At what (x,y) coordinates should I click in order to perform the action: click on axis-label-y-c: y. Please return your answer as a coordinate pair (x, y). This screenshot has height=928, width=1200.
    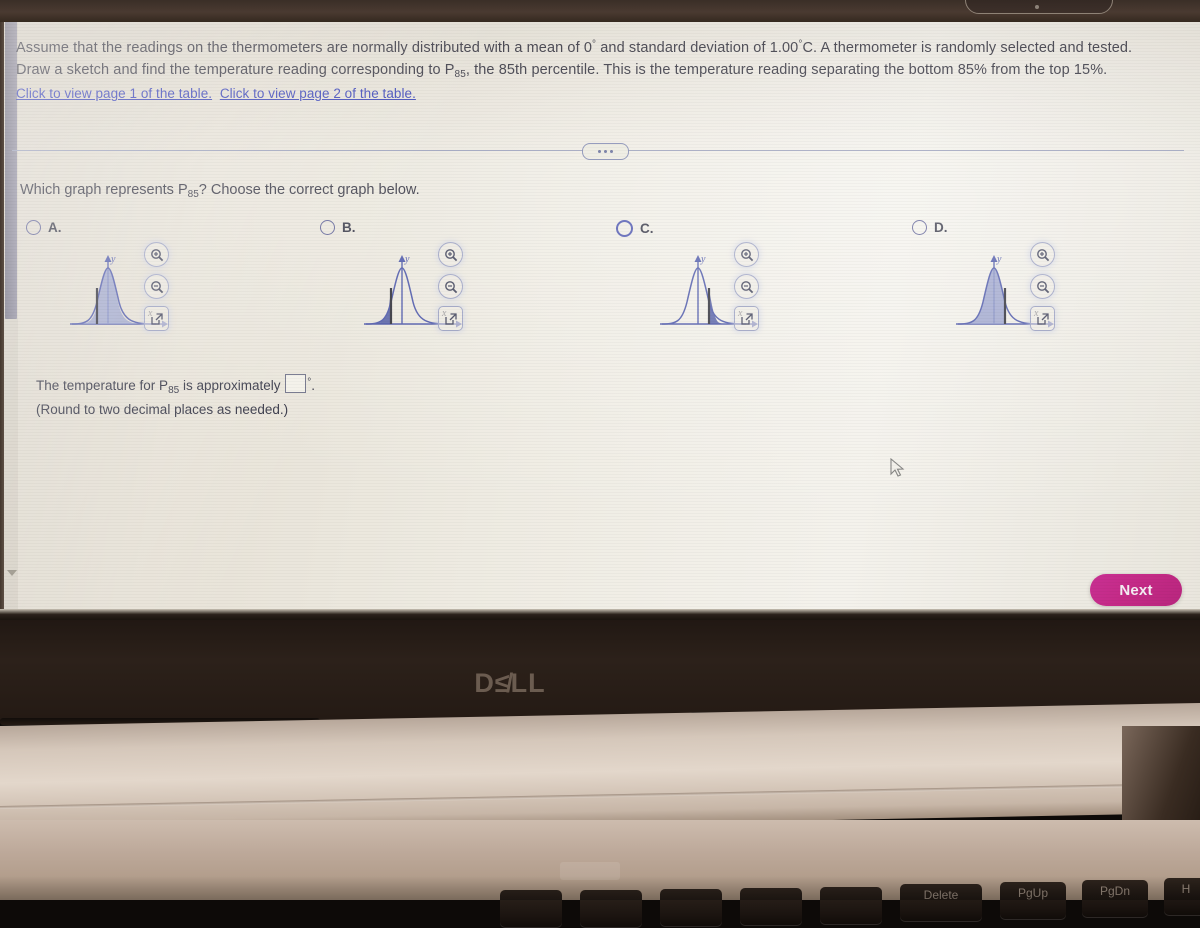
    Looking at the image, I should click on (703, 259).